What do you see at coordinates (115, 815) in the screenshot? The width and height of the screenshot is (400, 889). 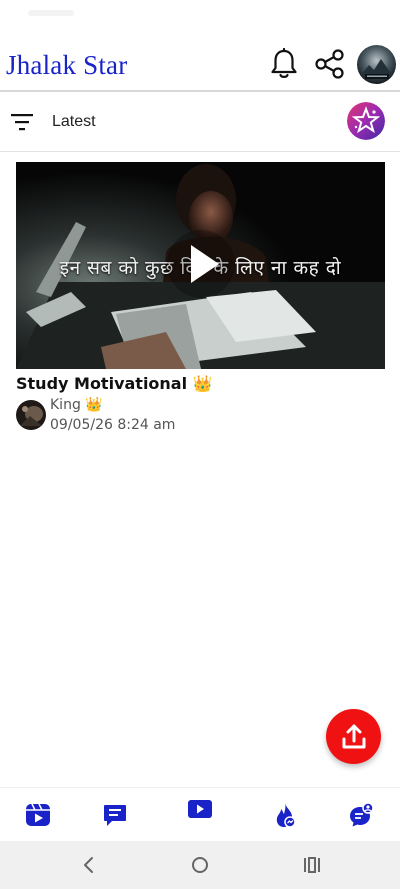 I see `chat-icon` at bounding box center [115, 815].